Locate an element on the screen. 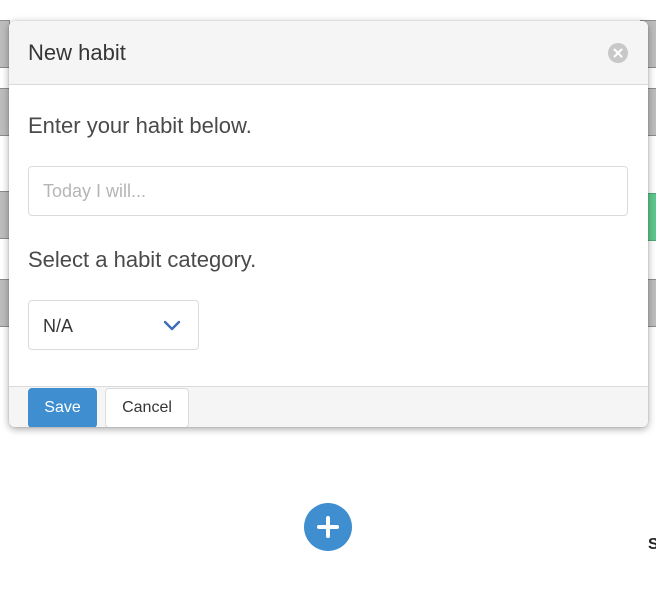 This screenshot has height=602, width=656. close-icon is located at coordinates (618, 53).